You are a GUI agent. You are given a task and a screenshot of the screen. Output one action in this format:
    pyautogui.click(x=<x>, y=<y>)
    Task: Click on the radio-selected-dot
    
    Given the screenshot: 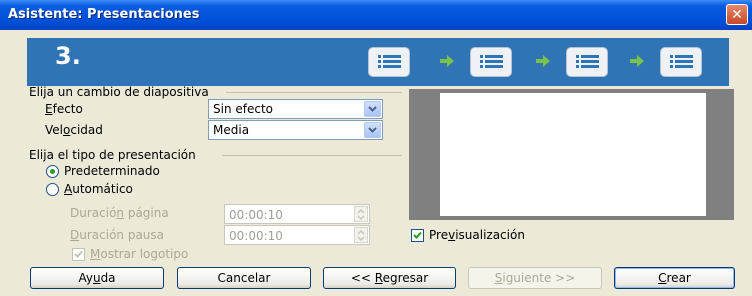 What is the action you would take?
    pyautogui.click(x=52, y=171)
    